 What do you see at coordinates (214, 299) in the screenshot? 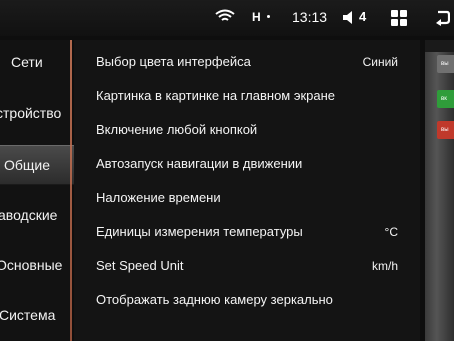
I see `setting-label: Отображать заднюю камеру зеркально` at bounding box center [214, 299].